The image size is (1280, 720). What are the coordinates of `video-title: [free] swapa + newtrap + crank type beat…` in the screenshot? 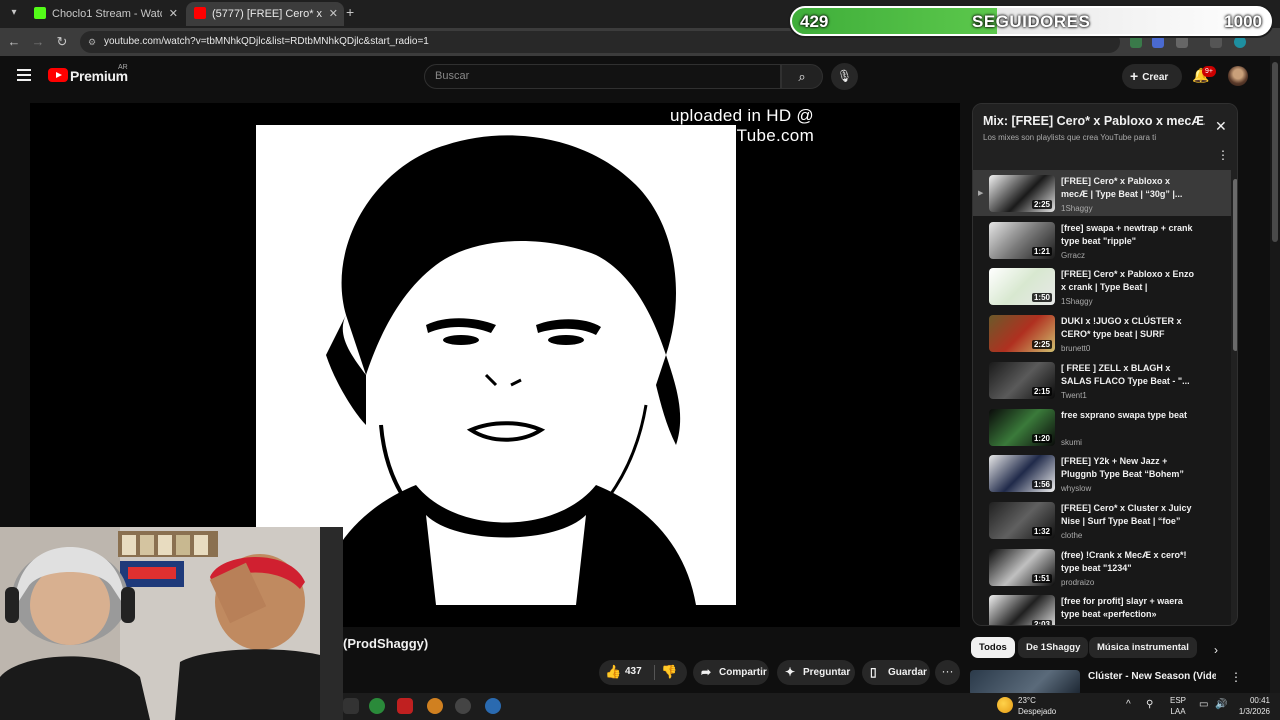 It's located at (1128, 235).